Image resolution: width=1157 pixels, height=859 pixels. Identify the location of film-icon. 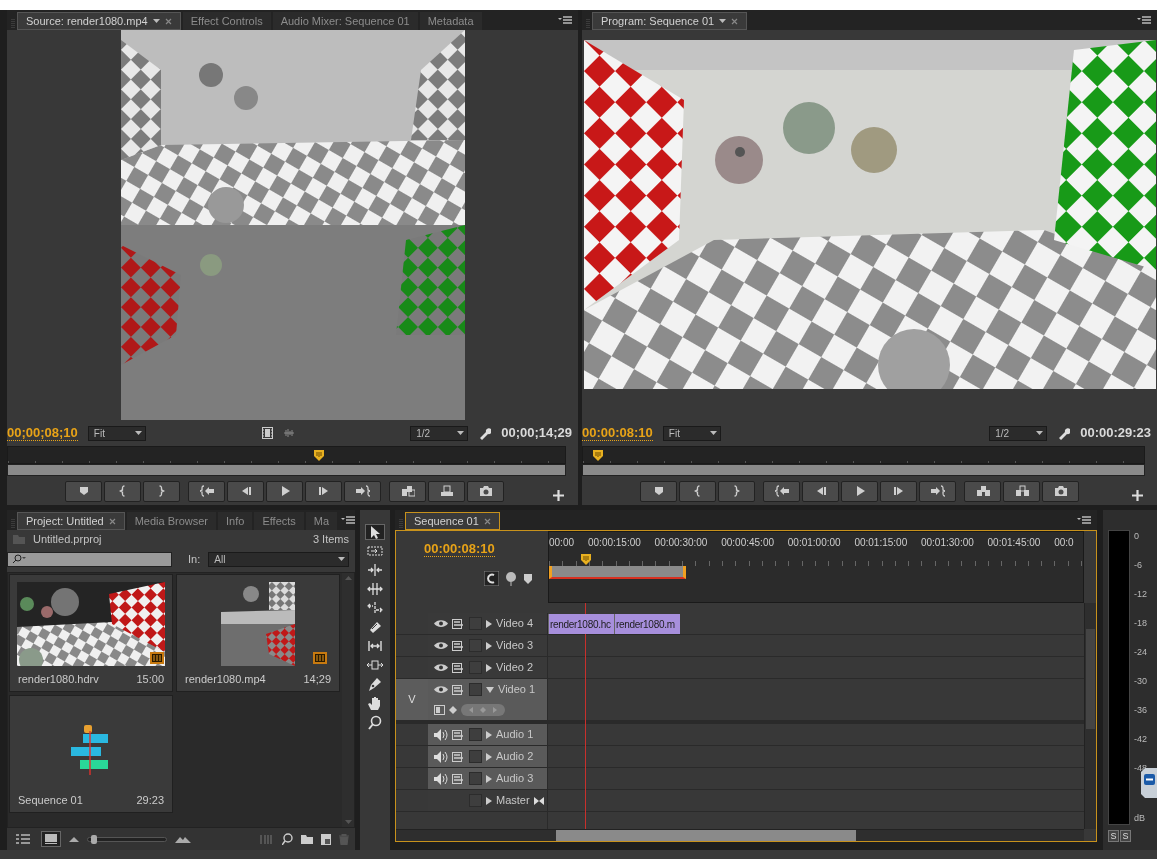
(267, 433).